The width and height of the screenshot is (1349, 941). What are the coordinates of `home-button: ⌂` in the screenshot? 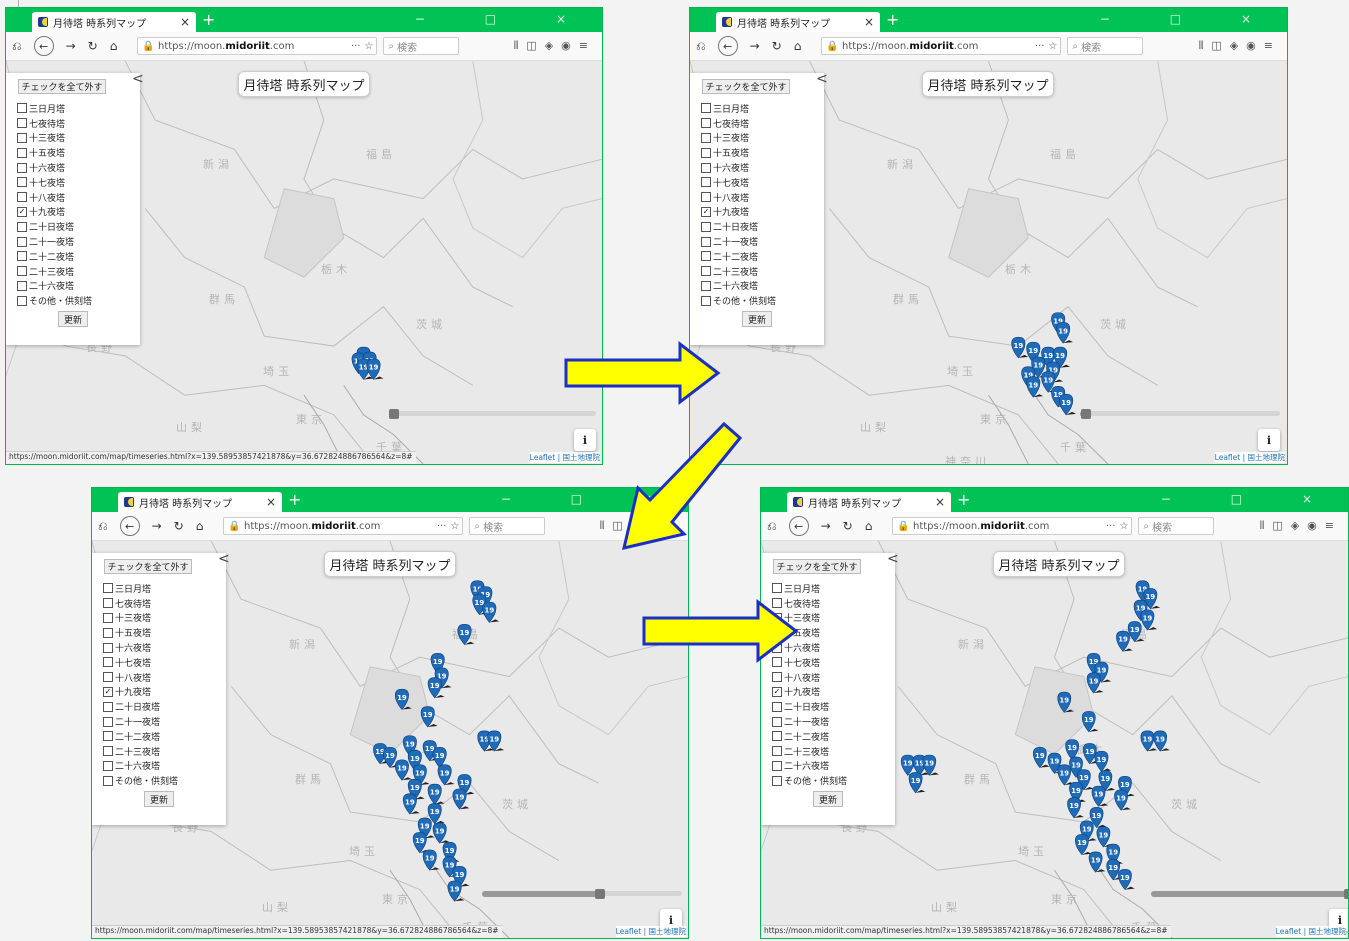 It's located at (798, 46).